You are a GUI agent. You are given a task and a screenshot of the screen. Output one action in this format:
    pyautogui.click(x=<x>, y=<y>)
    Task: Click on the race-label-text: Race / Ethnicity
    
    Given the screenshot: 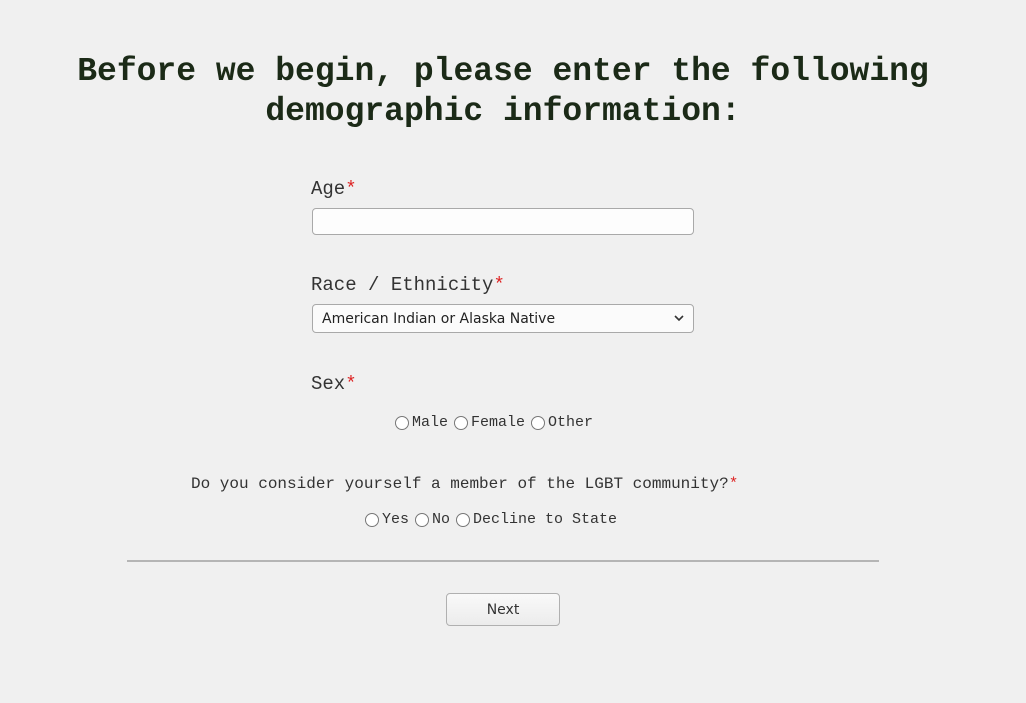 What is the action you would take?
    pyautogui.click(x=402, y=285)
    